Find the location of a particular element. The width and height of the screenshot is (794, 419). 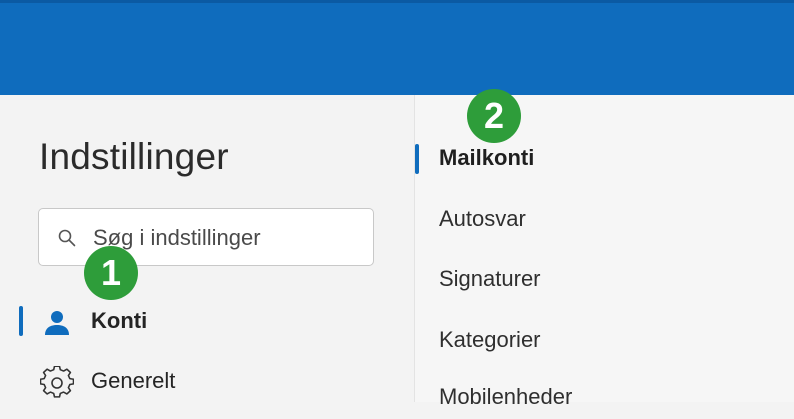

subnav-item-kategorier: Kategorier is located at coordinates (604, 340).